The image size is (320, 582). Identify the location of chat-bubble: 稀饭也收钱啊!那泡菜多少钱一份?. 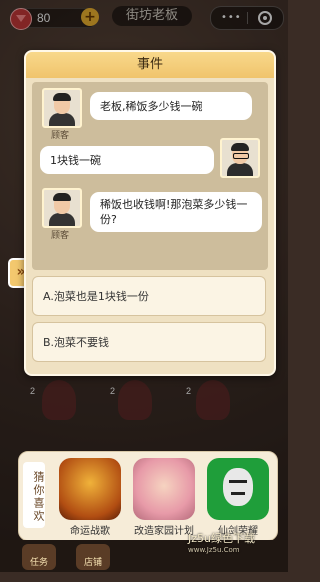
(176, 212).